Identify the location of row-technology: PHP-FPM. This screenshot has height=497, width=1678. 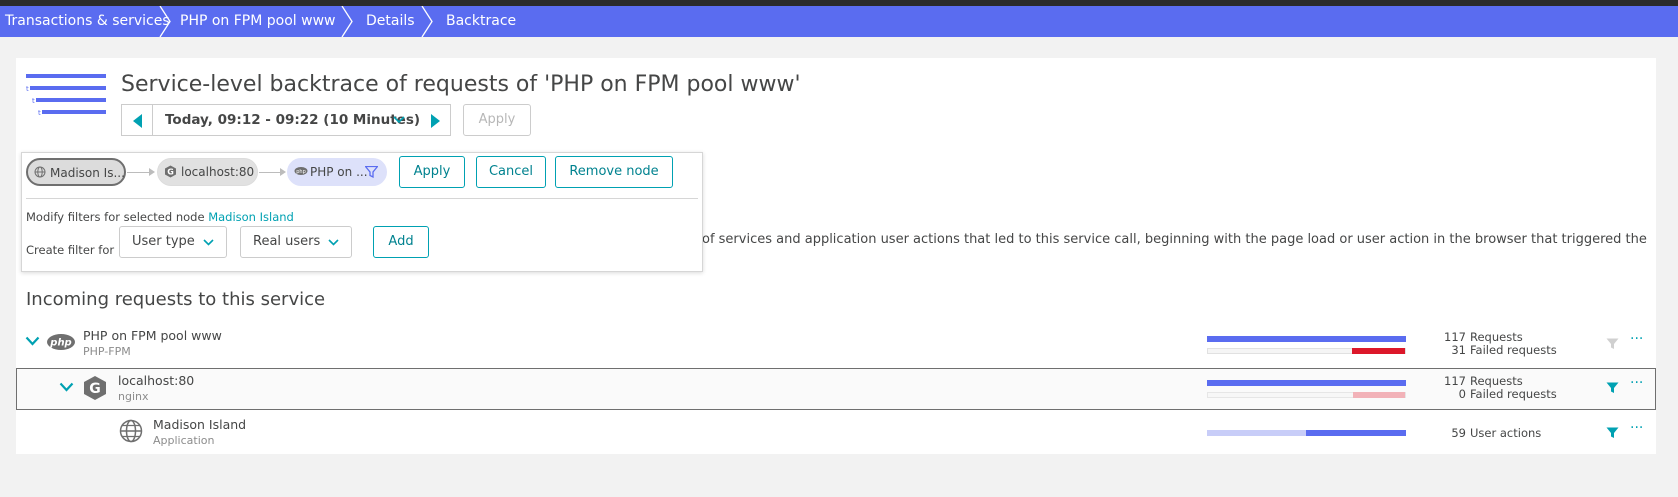
(107, 351).